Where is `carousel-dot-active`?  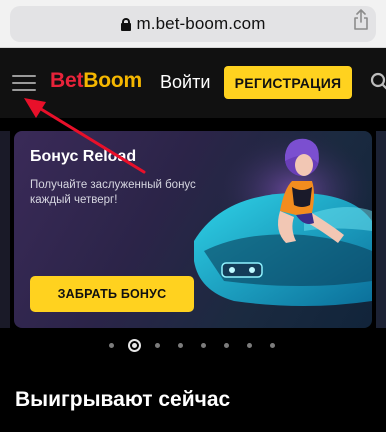
carousel-dot-active is located at coordinates (134, 345).